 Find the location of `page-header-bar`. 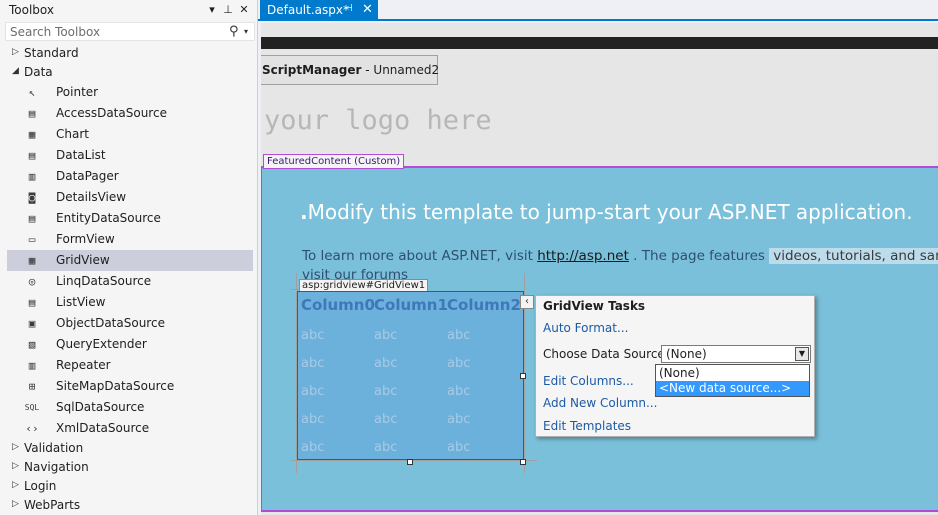

page-header-bar is located at coordinates (599, 43).